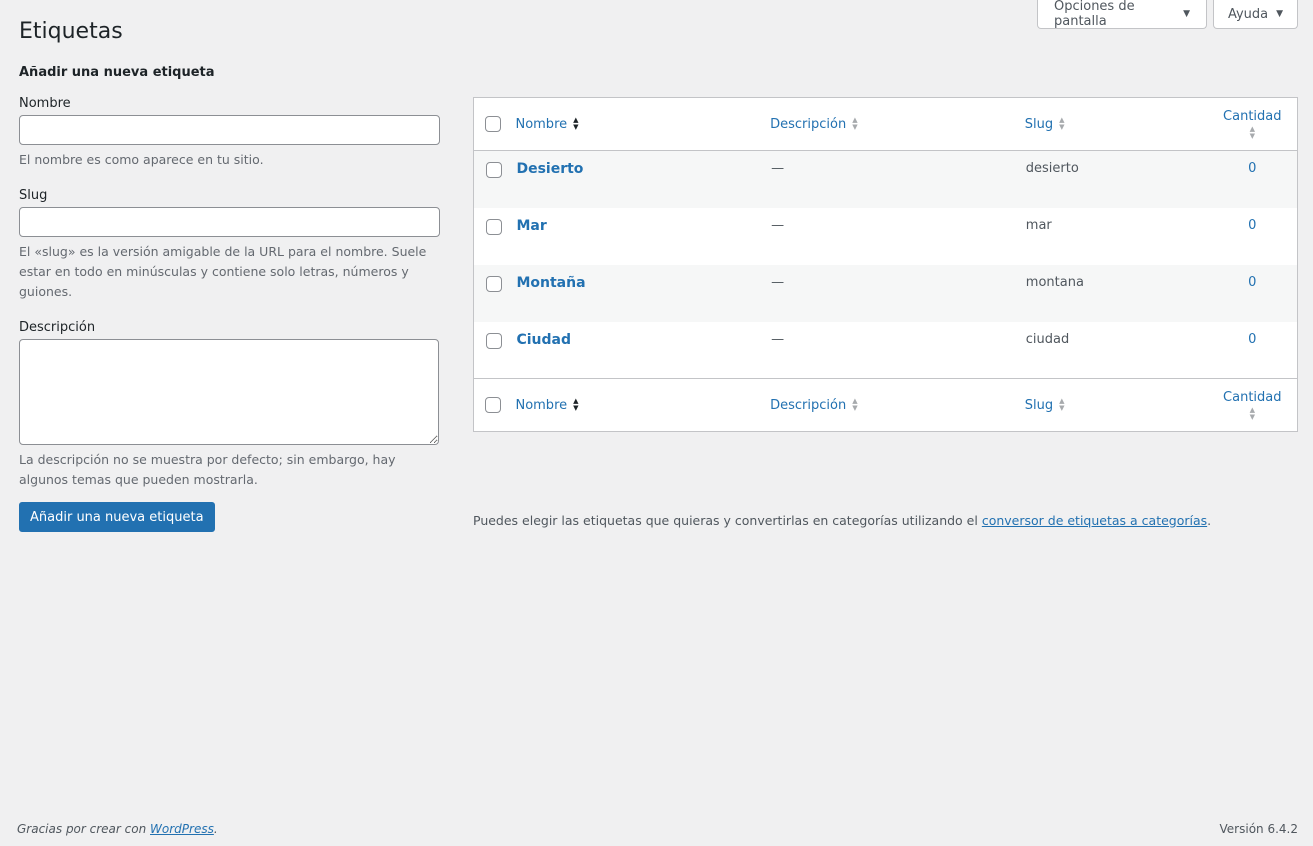 The width and height of the screenshot is (1313, 846). I want to click on column-header-slug: Slug ▲ ▼, so click(1116, 124).